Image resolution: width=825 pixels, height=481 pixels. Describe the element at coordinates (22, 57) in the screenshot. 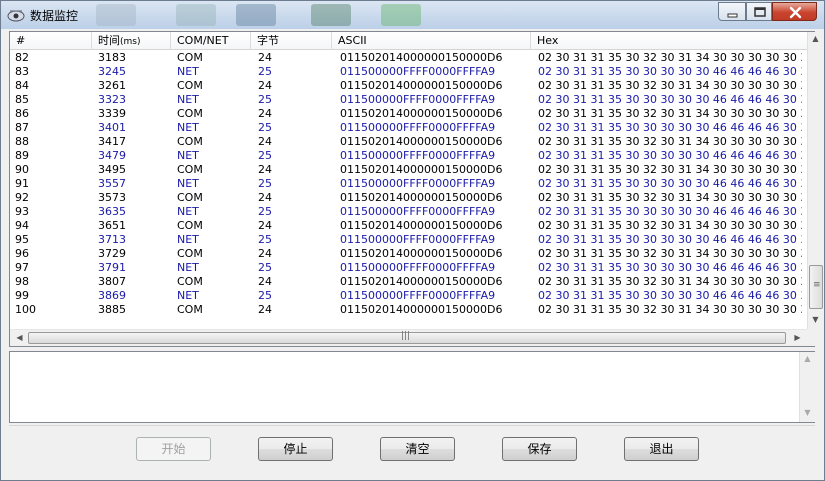

I see `cell-num: 82` at that location.